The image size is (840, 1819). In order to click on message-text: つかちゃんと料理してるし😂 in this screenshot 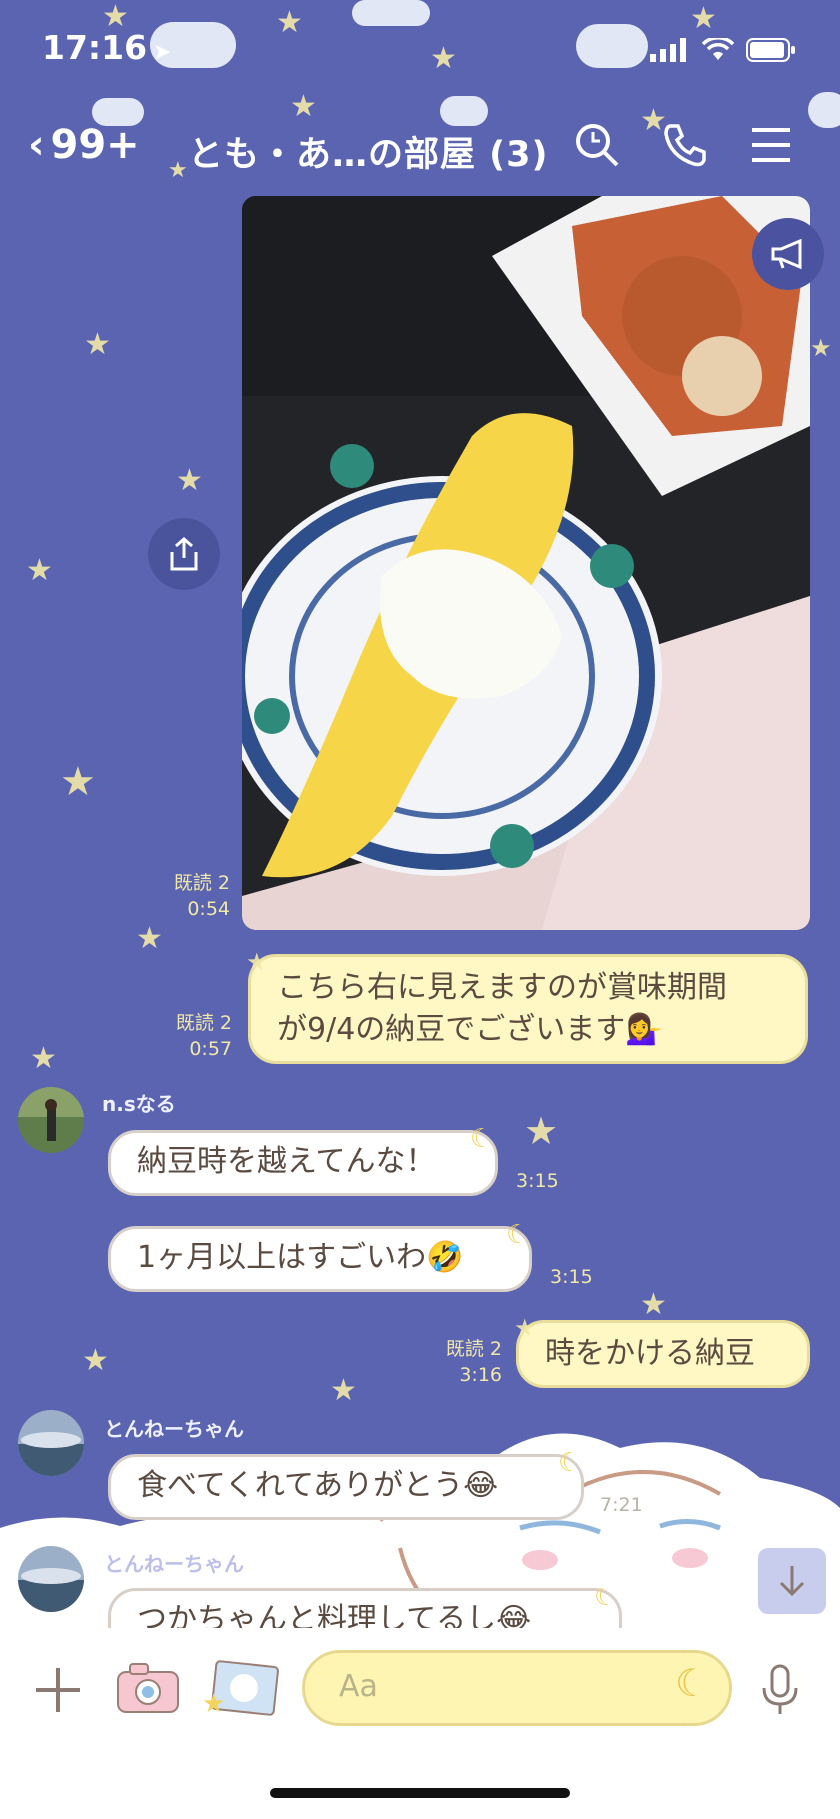, I will do `click(334, 1615)`.